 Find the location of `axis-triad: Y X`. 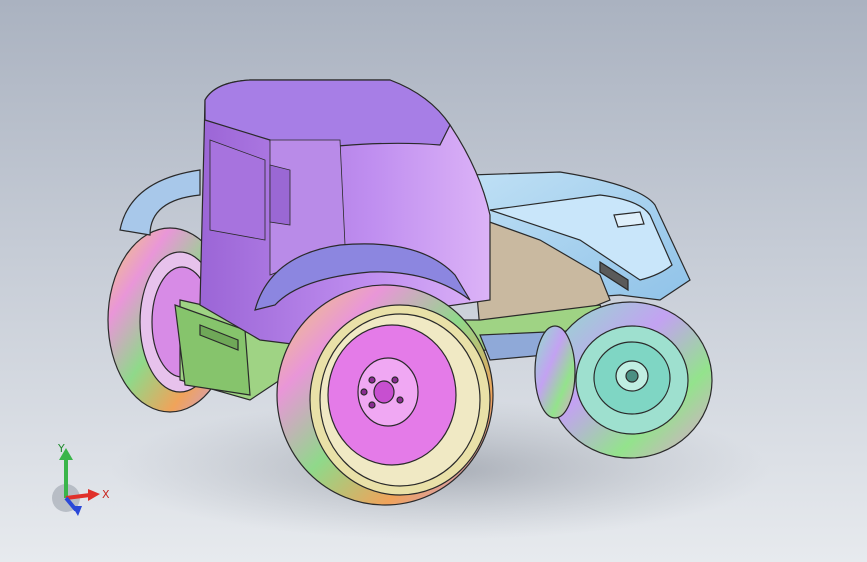

axis-triad: Y X is located at coordinates (81, 479).